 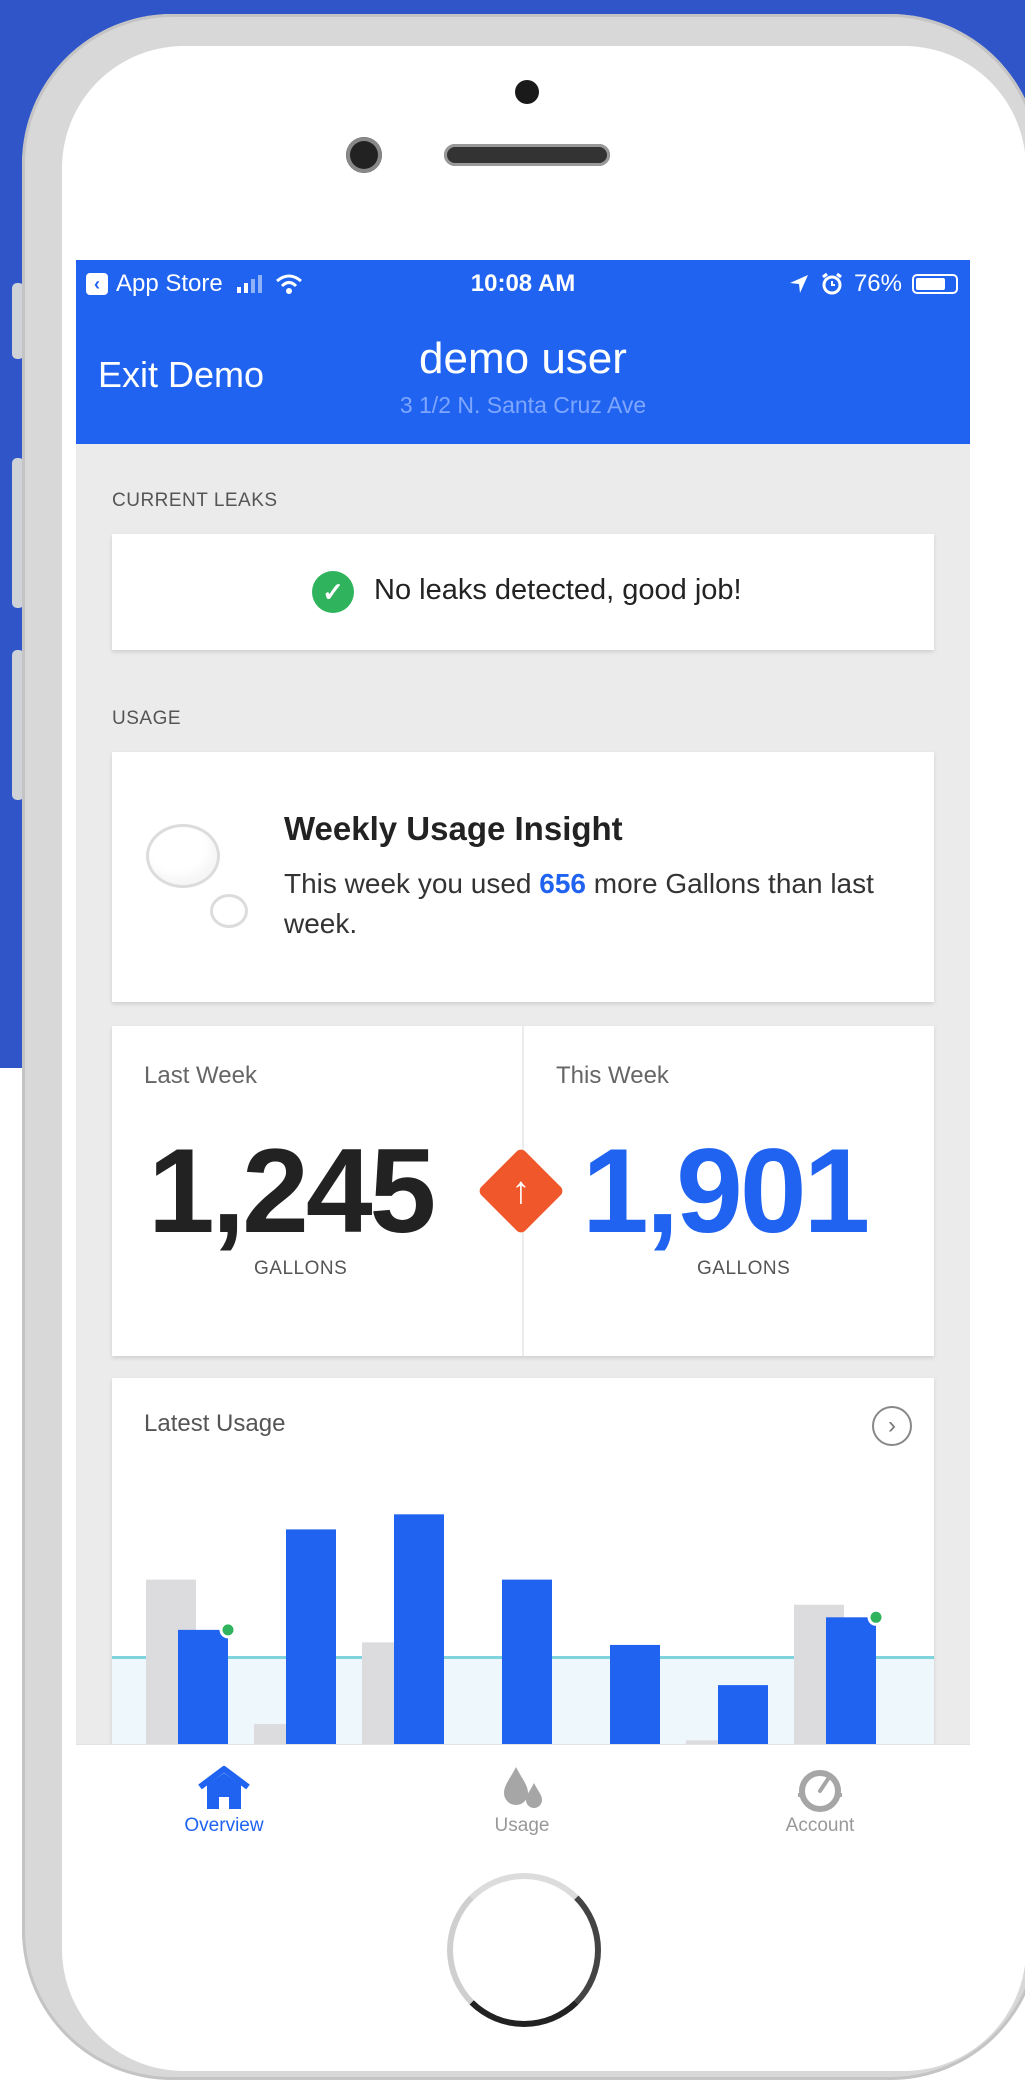 I want to click on front-camera, so click(x=364, y=155).